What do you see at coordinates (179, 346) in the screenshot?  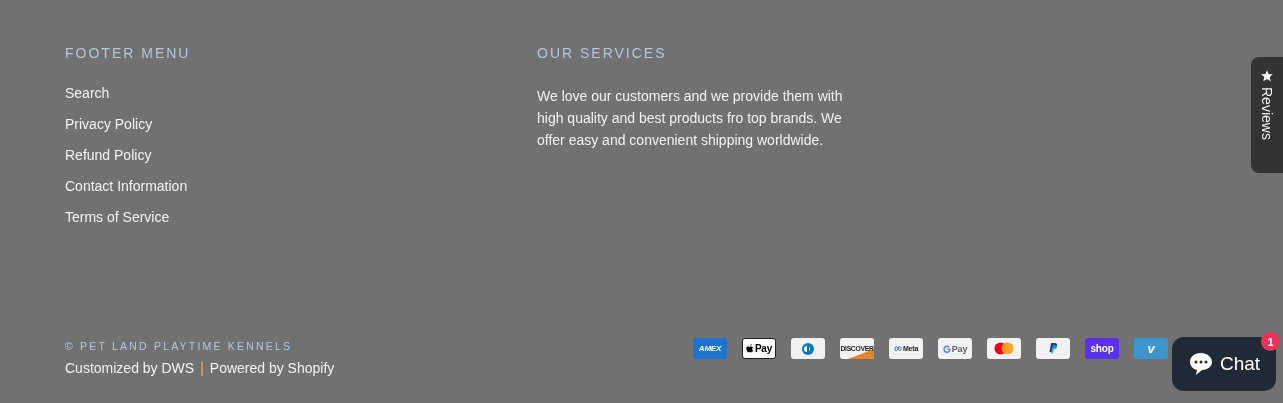 I see `copyright-text: © PET LAND PLAYTIME KENNELS` at bounding box center [179, 346].